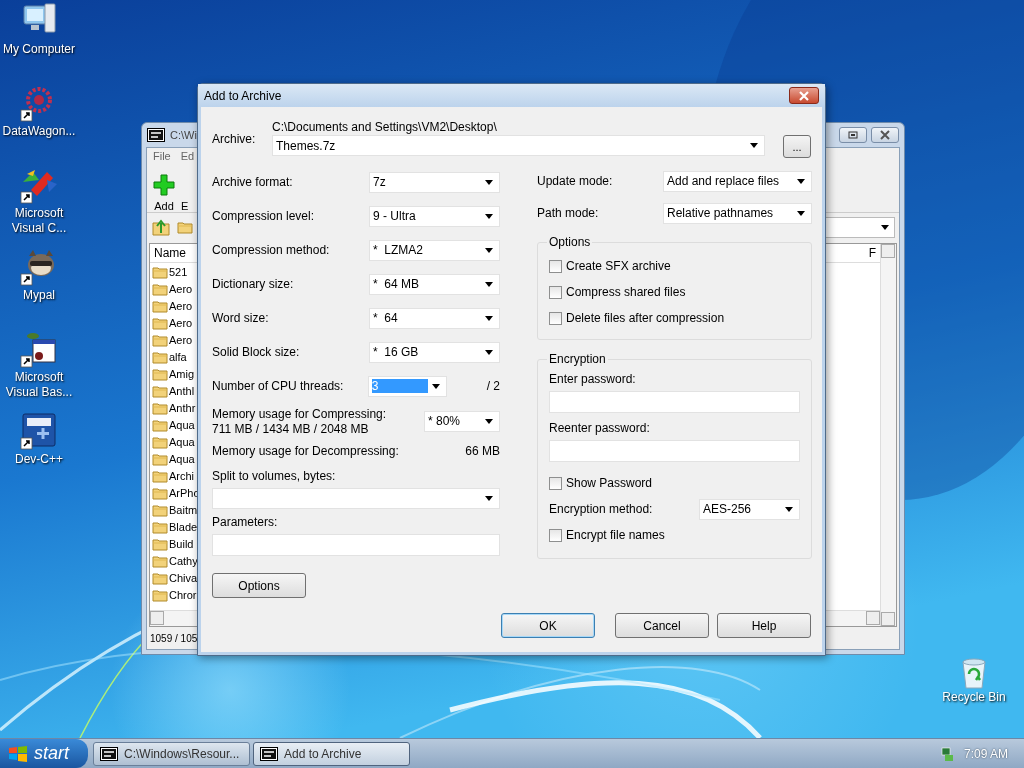  What do you see at coordinates (662, 625) in the screenshot?
I see `dialog-button: Cancel` at bounding box center [662, 625].